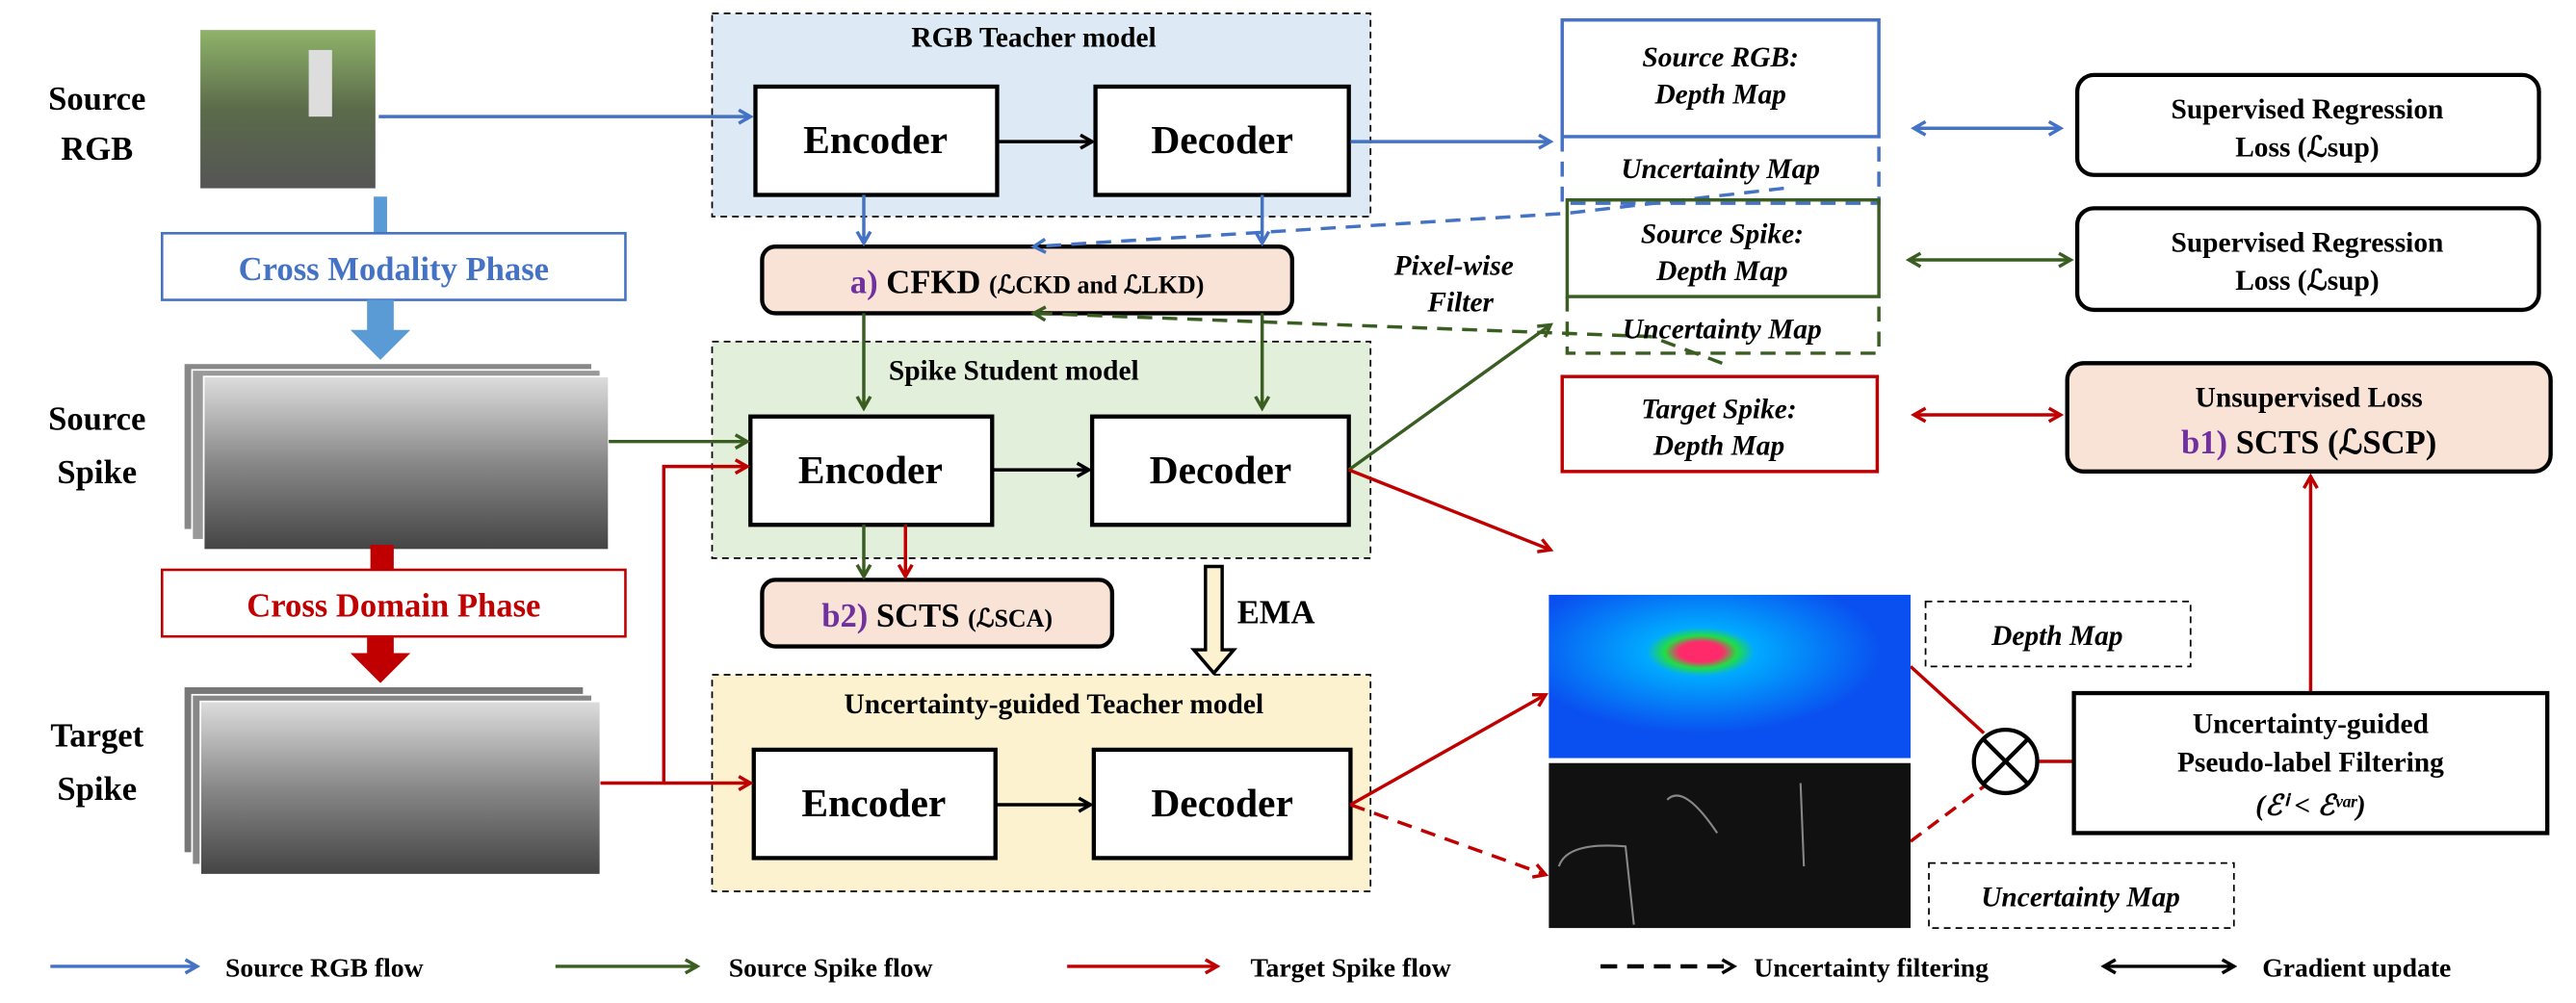  What do you see at coordinates (1351, 967) in the screenshot?
I see `legend-target-spike: Target Spike flow` at bounding box center [1351, 967].